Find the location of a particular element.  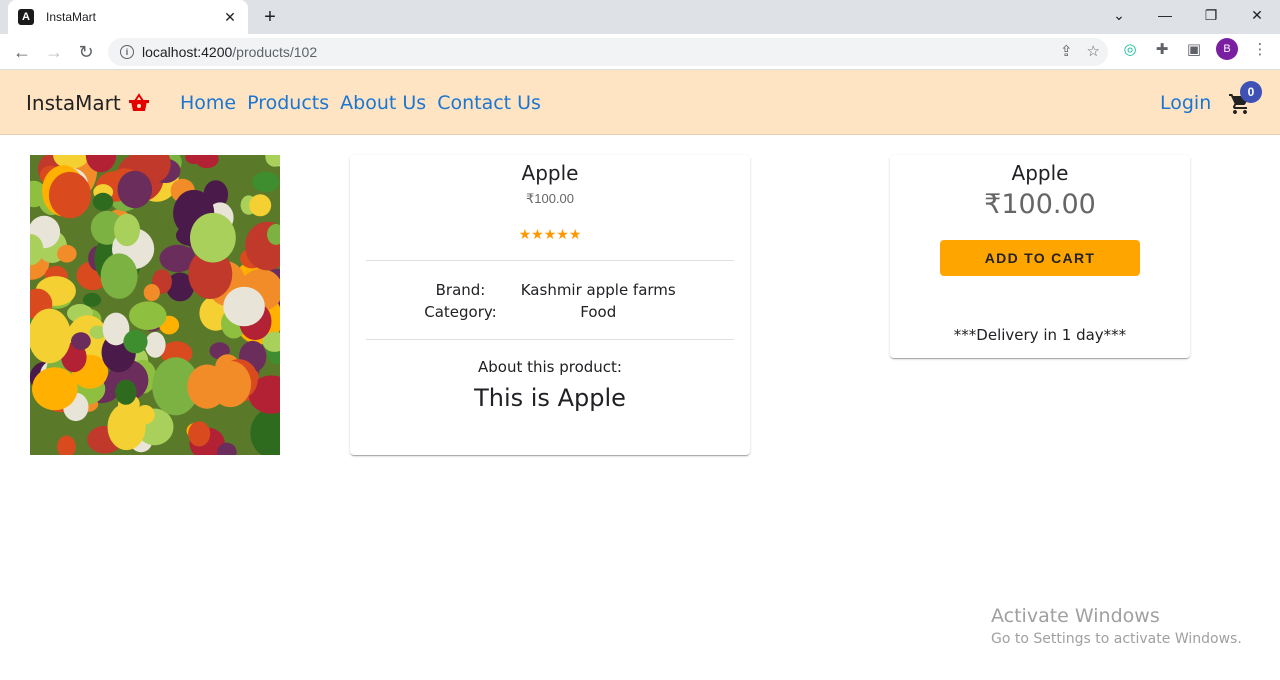

url-text: localhost:4200/products/102 is located at coordinates (230, 52).